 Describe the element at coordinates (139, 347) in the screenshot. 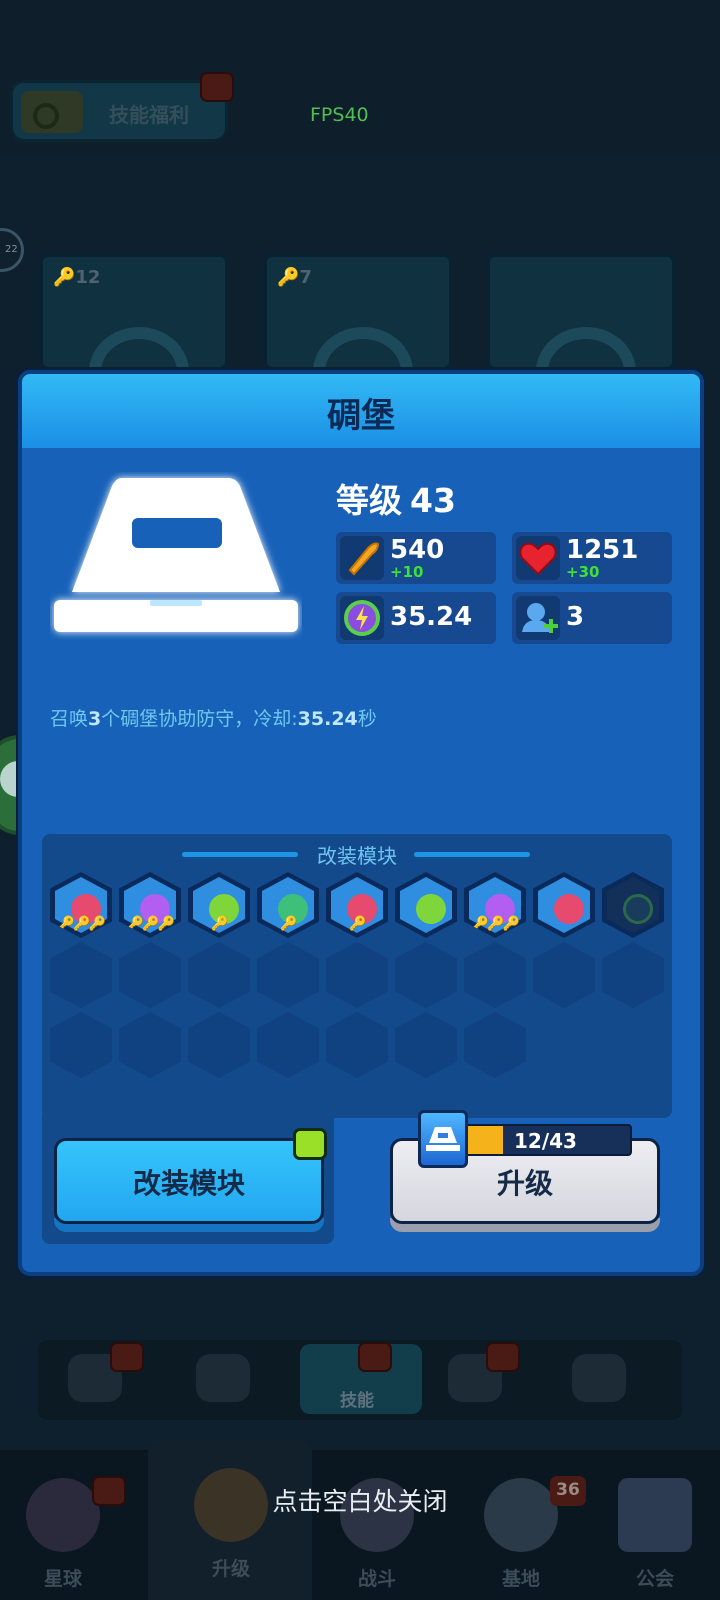

I see `bunker-icon` at that location.